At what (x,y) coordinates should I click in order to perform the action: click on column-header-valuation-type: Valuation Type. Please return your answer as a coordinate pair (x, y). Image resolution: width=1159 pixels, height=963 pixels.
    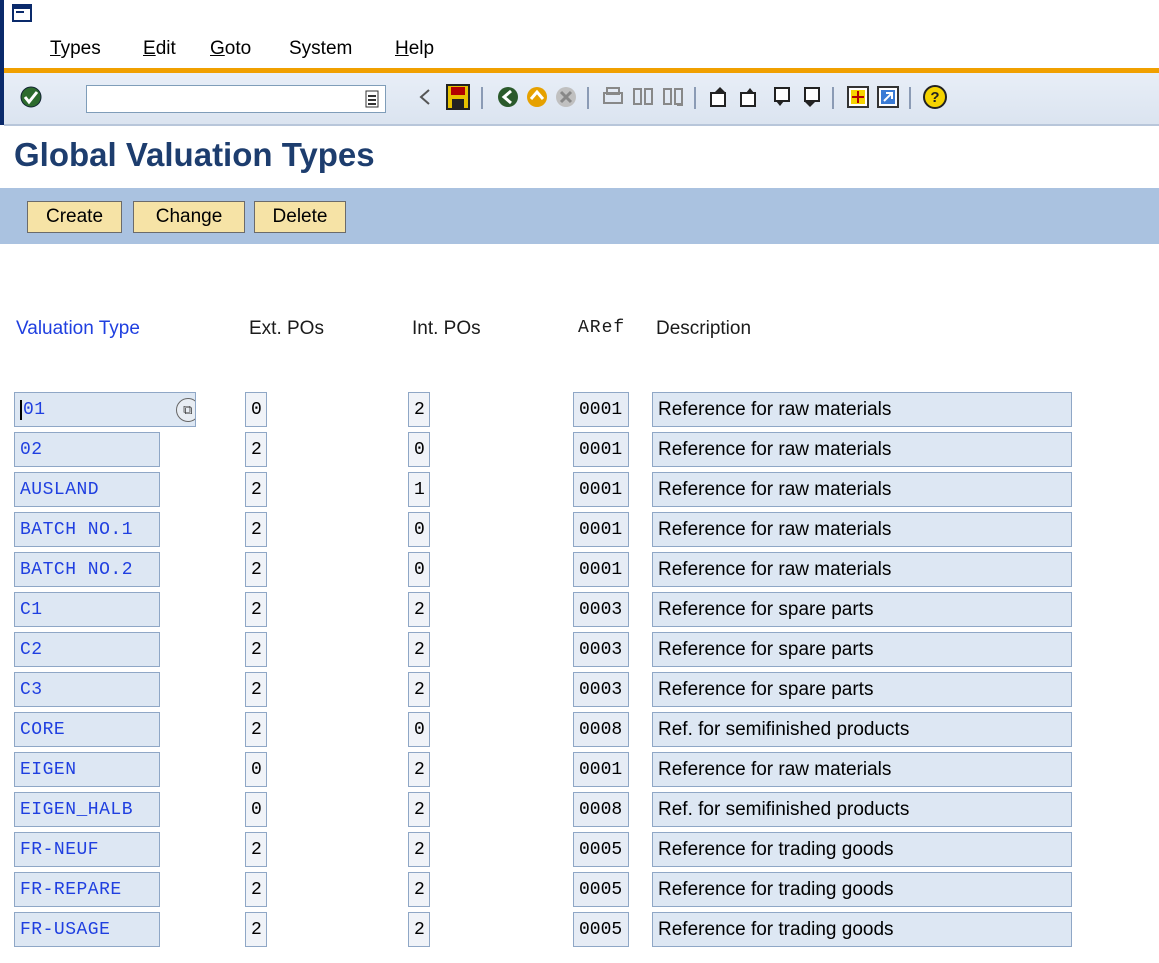
    Looking at the image, I should click on (78, 329).